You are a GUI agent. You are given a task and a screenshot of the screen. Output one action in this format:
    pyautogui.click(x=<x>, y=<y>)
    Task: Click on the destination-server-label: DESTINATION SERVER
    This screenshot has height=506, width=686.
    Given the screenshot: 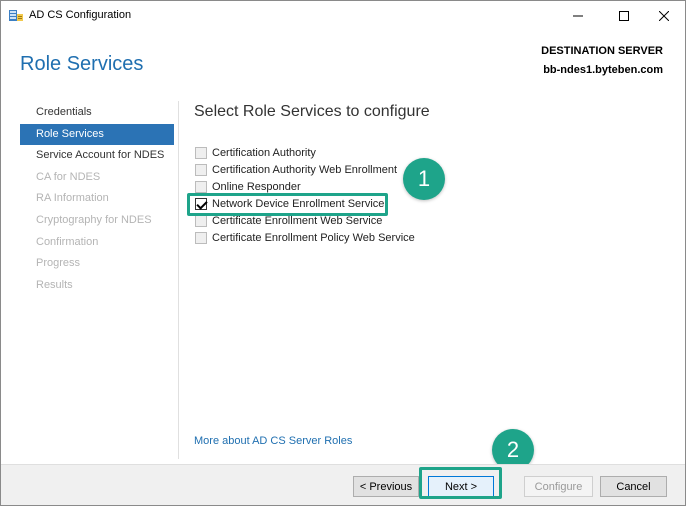 What is the action you would take?
    pyautogui.click(x=602, y=51)
    